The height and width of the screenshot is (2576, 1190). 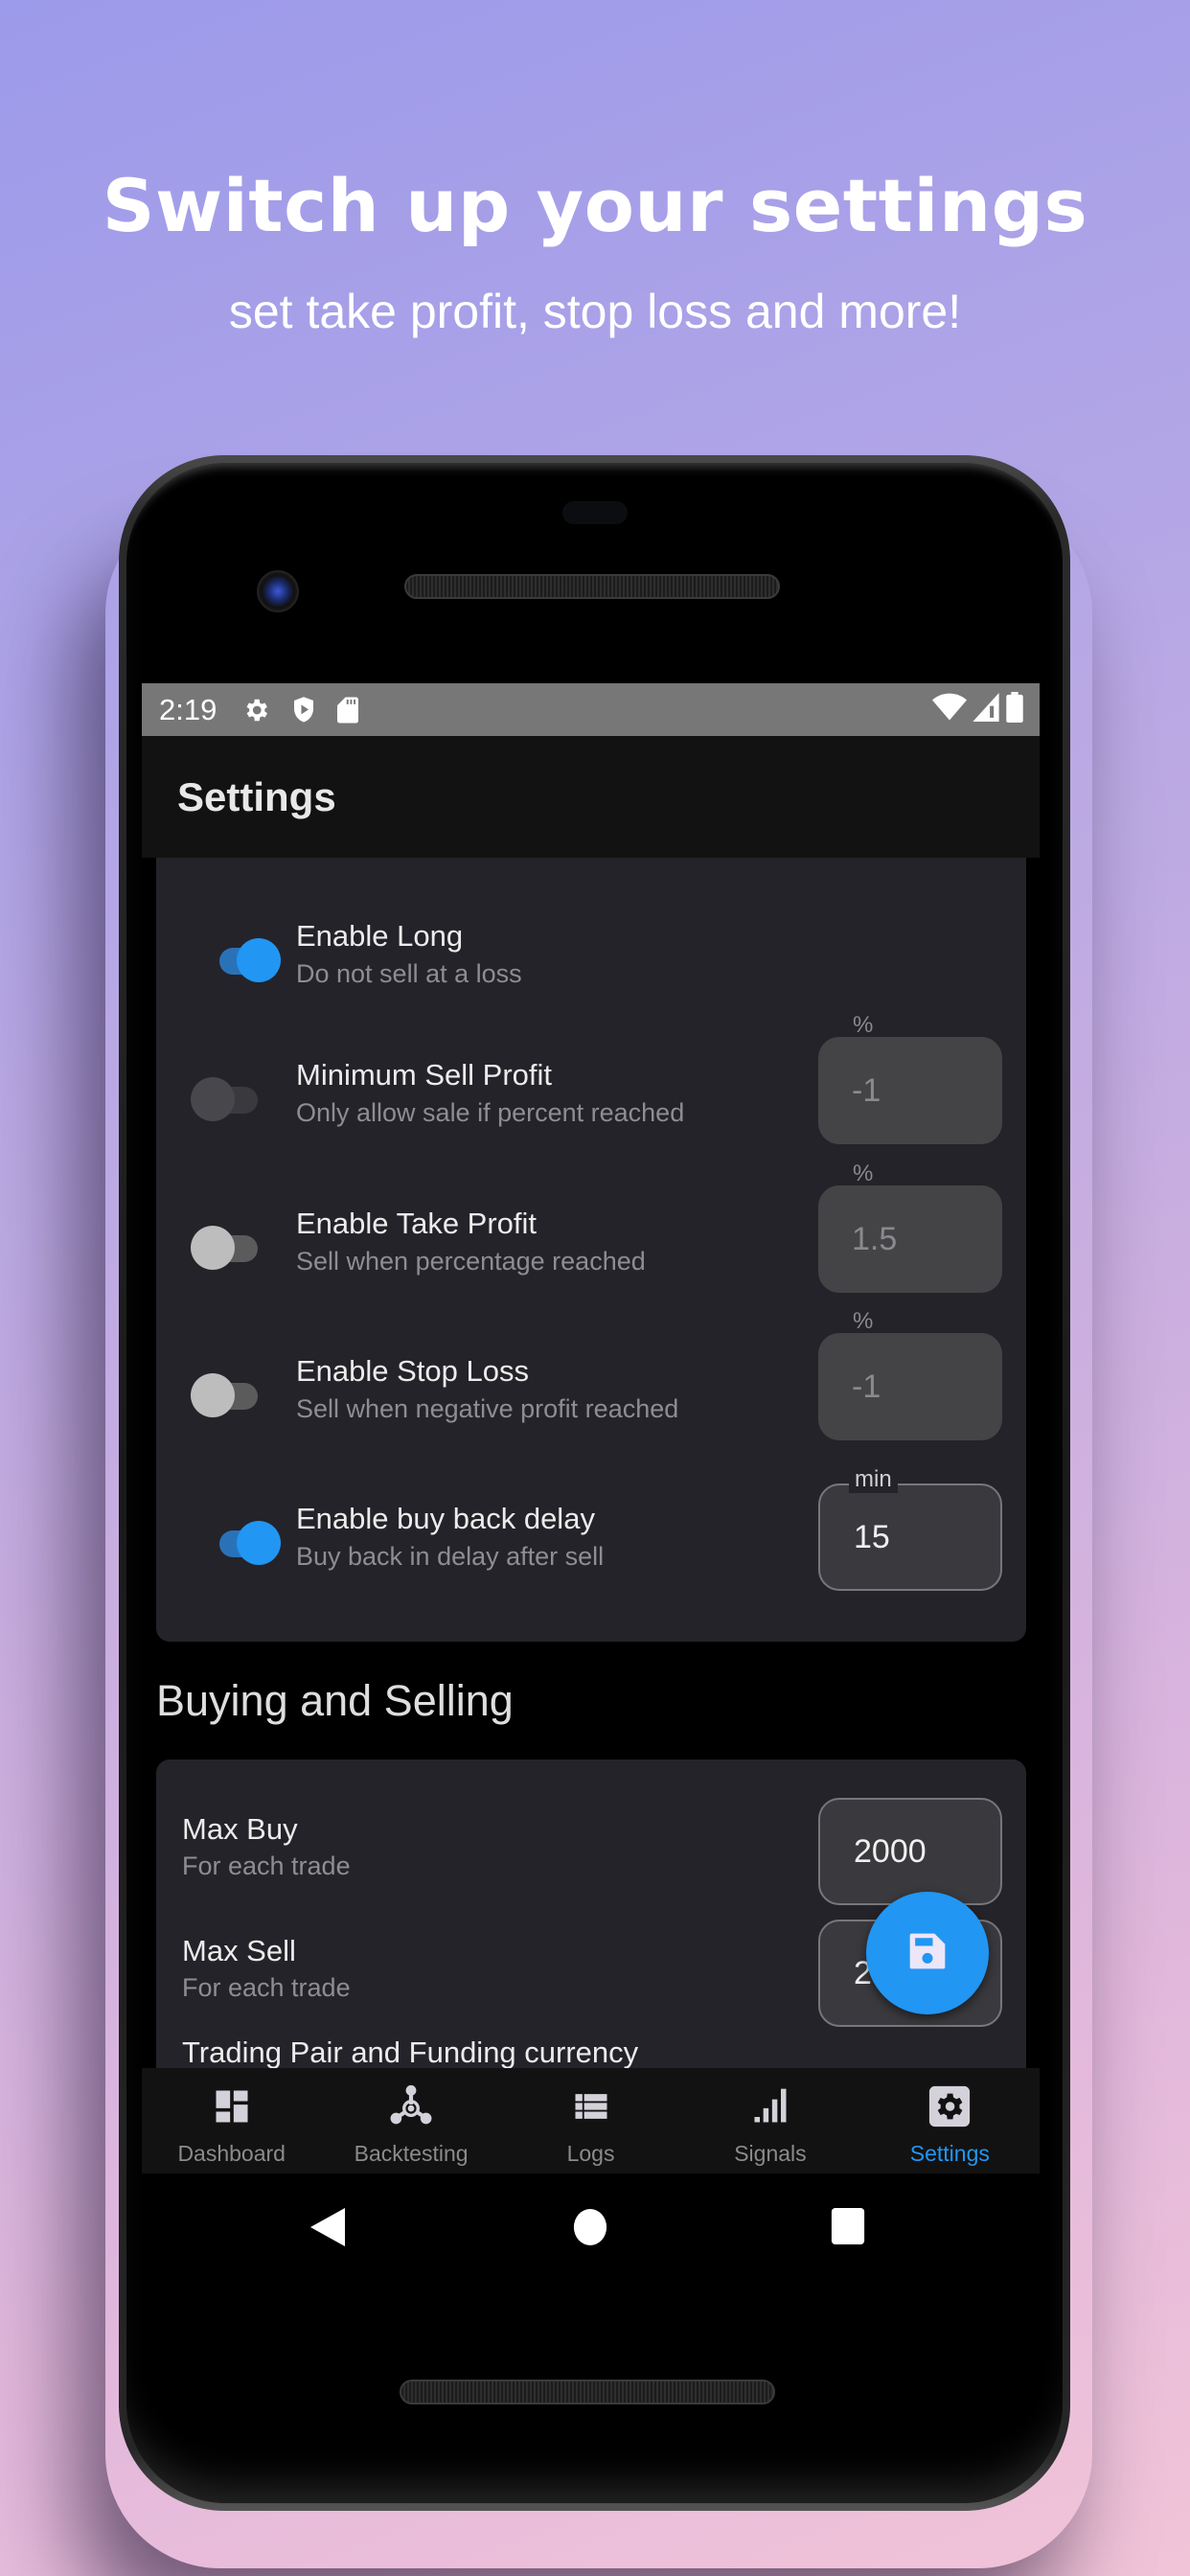 I want to click on minimum-sell-profit-input: % -1, so click(x=910, y=1078).